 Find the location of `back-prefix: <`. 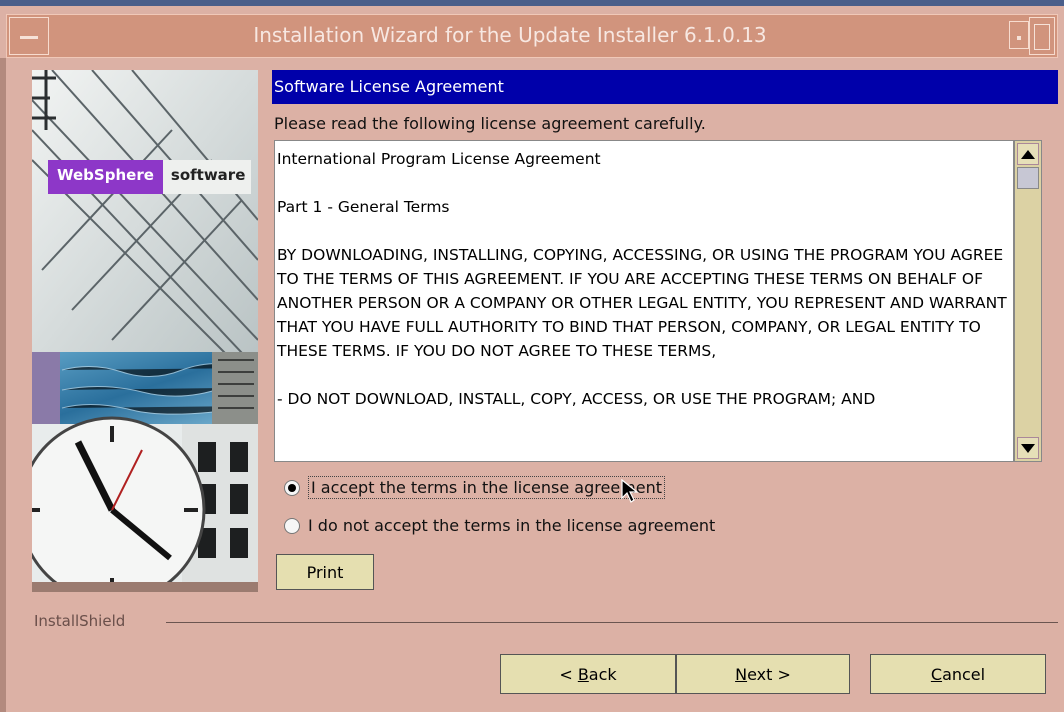

back-prefix: < is located at coordinates (568, 674).